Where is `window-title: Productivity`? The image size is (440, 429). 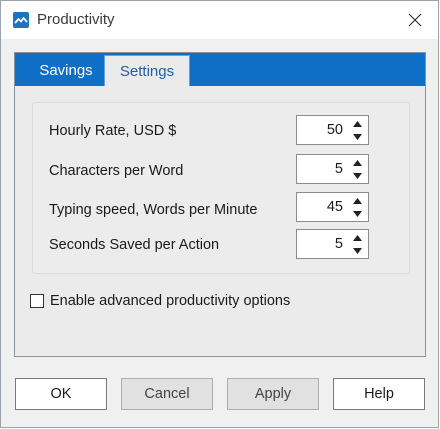
window-title: Productivity is located at coordinates (76, 19).